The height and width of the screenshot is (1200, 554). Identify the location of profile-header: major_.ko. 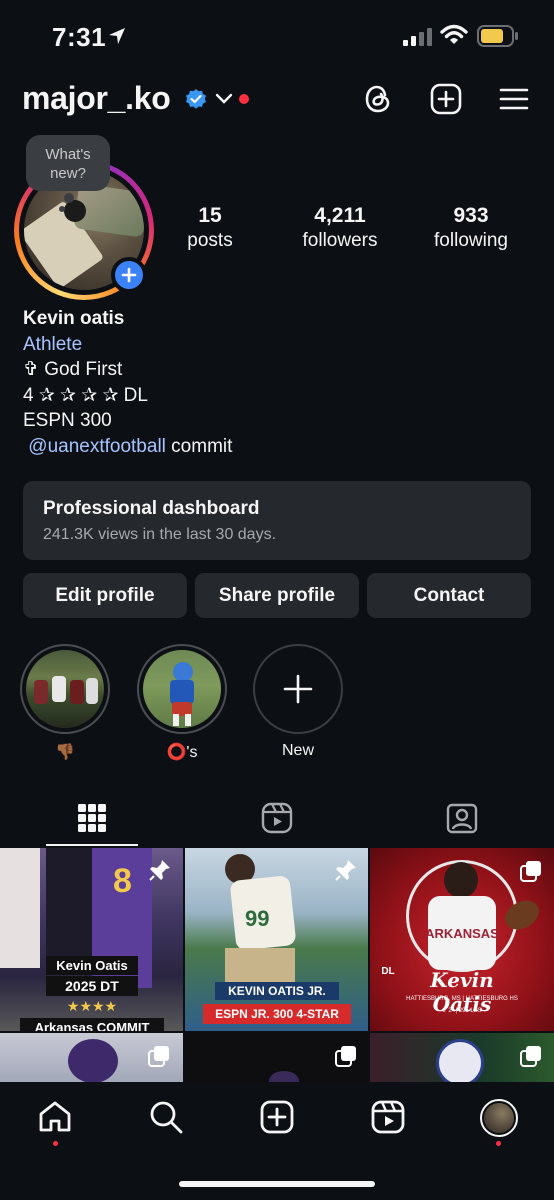
(277, 100).